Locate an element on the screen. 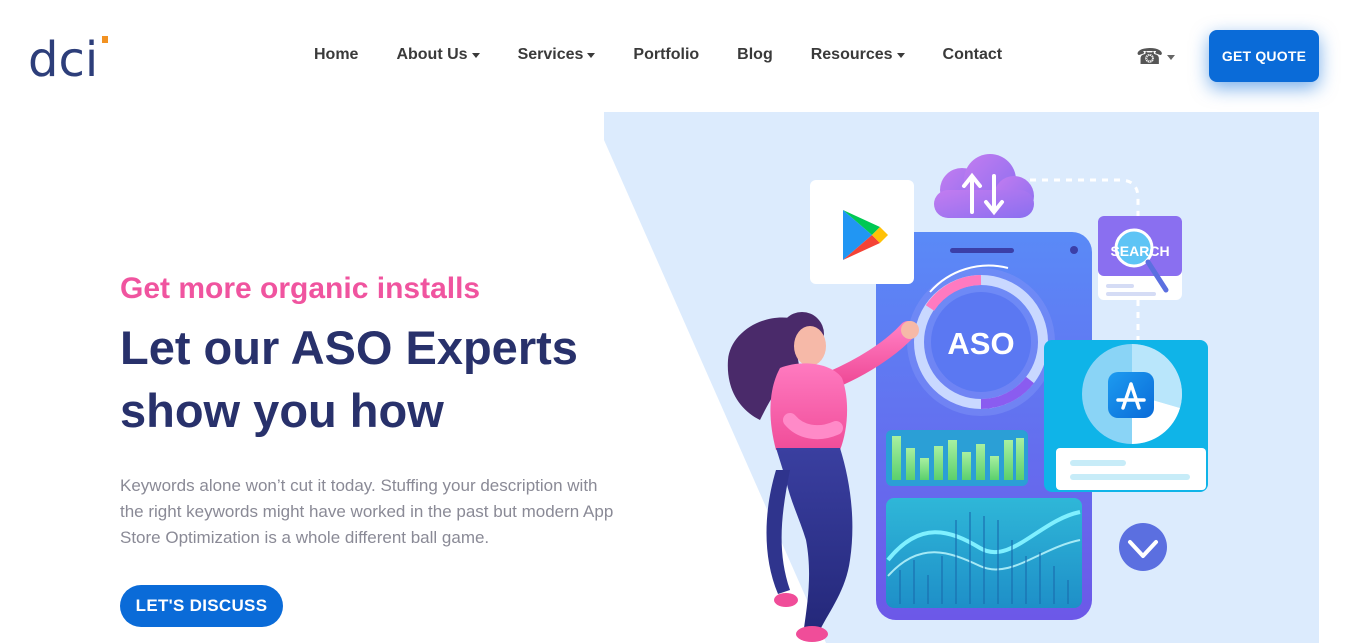 The width and height of the screenshot is (1366, 643). logo-text: dci is located at coordinates (63, 57).